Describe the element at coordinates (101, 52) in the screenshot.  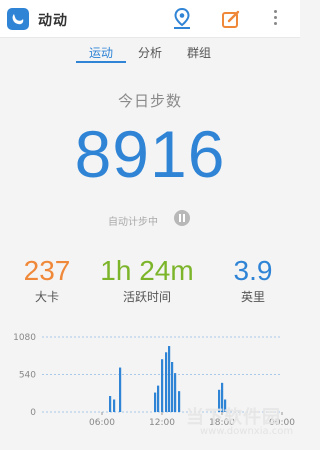
I see `tab-exercise: 运动` at that location.